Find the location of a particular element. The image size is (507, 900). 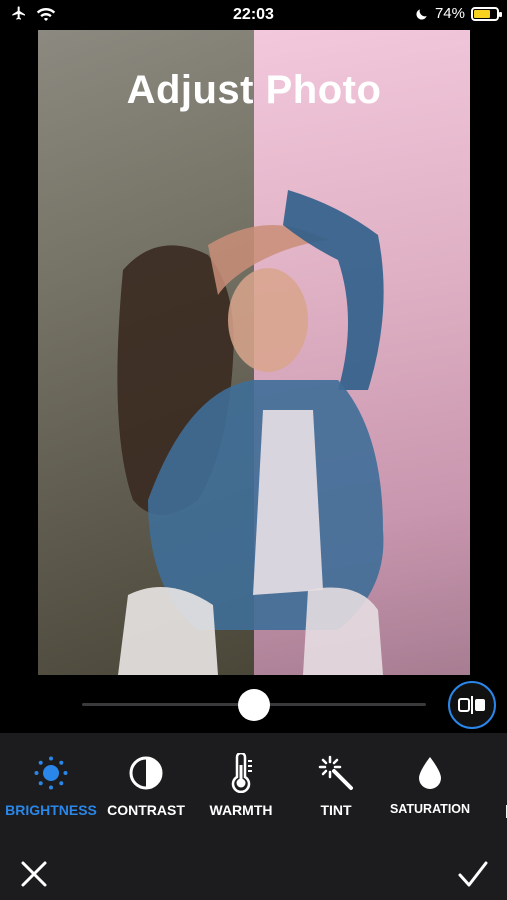

page-title: Adjust Photo is located at coordinates (254, 90).